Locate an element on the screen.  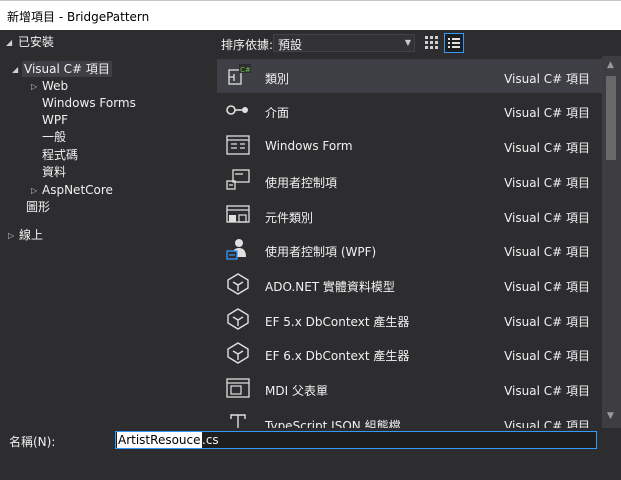
template-row-ef5-generator: EF 5.x DbContext 產生器 Visual C# 項目 is located at coordinates (409, 319).